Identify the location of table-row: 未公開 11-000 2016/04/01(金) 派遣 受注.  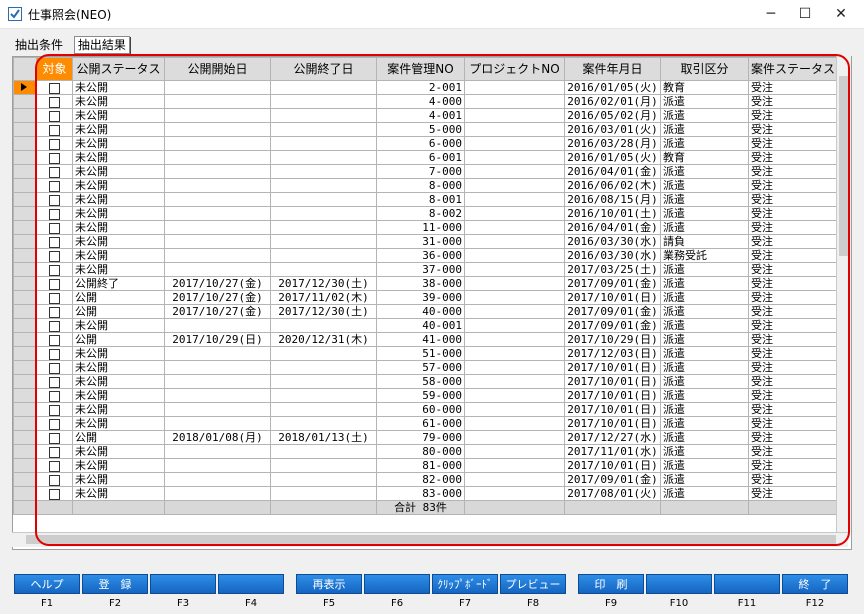
(426, 227).